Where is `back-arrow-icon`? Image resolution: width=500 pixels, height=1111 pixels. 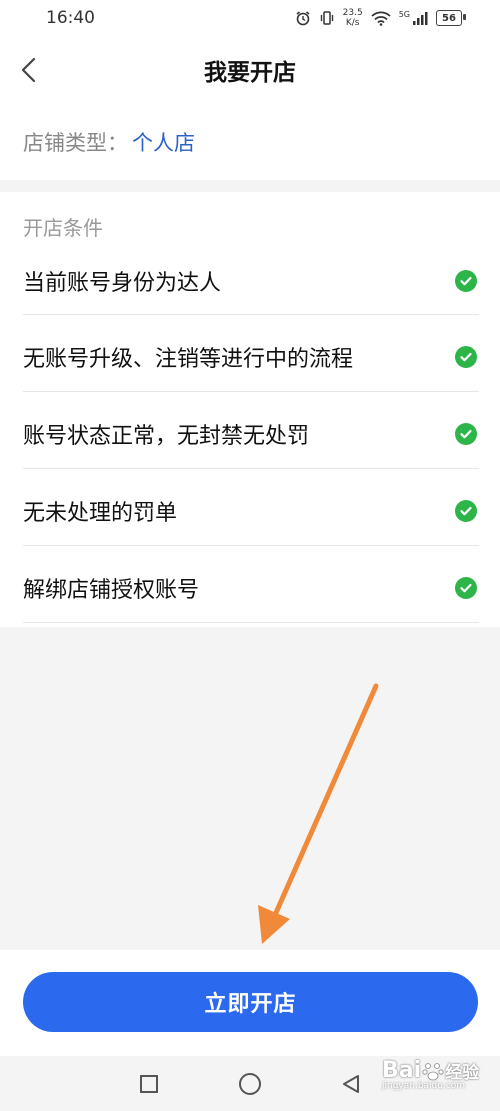
back-arrow-icon is located at coordinates (29, 70).